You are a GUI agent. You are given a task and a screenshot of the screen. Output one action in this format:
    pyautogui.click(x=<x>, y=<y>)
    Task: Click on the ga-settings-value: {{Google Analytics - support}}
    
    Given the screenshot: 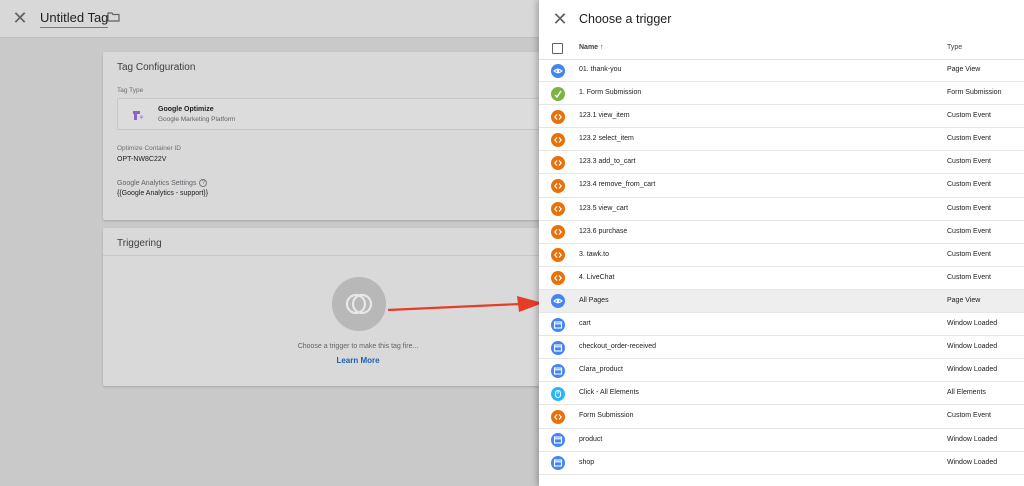 What is the action you would take?
    pyautogui.click(x=163, y=193)
    